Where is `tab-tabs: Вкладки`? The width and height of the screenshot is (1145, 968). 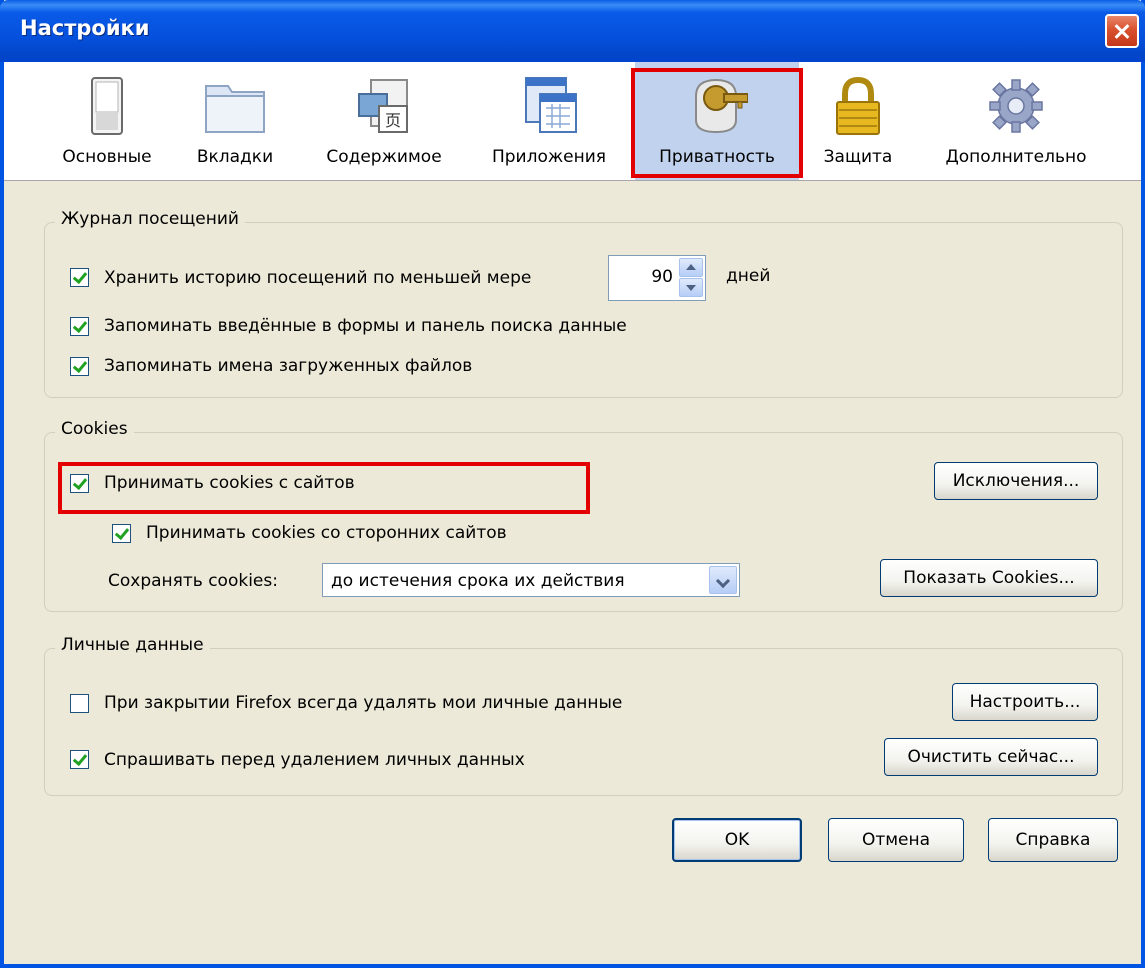
tab-tabs: Вкладки is located at coordinates (235, 121).